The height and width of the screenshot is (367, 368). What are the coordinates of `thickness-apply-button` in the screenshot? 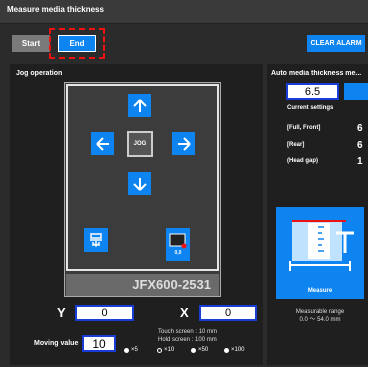 It's located at (356, 91).